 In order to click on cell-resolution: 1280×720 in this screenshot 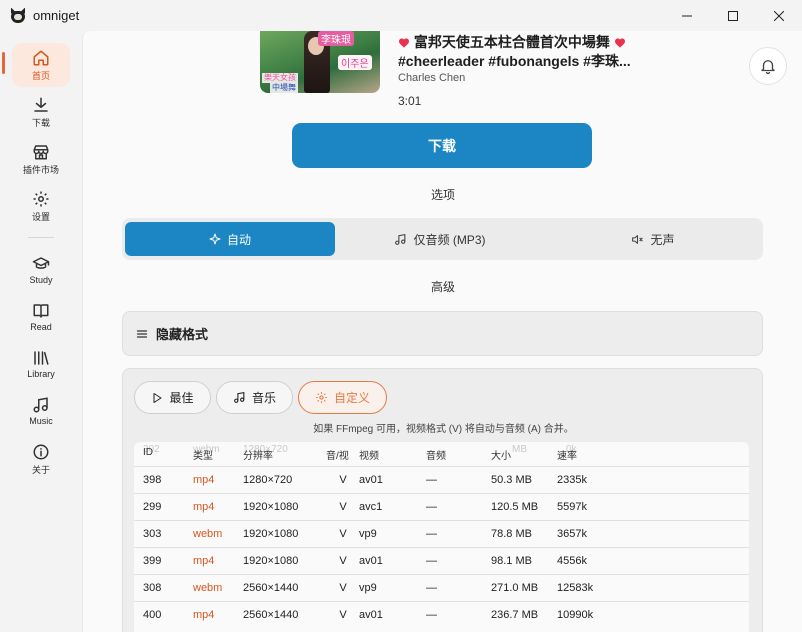, I will do `click(268, 480)`.